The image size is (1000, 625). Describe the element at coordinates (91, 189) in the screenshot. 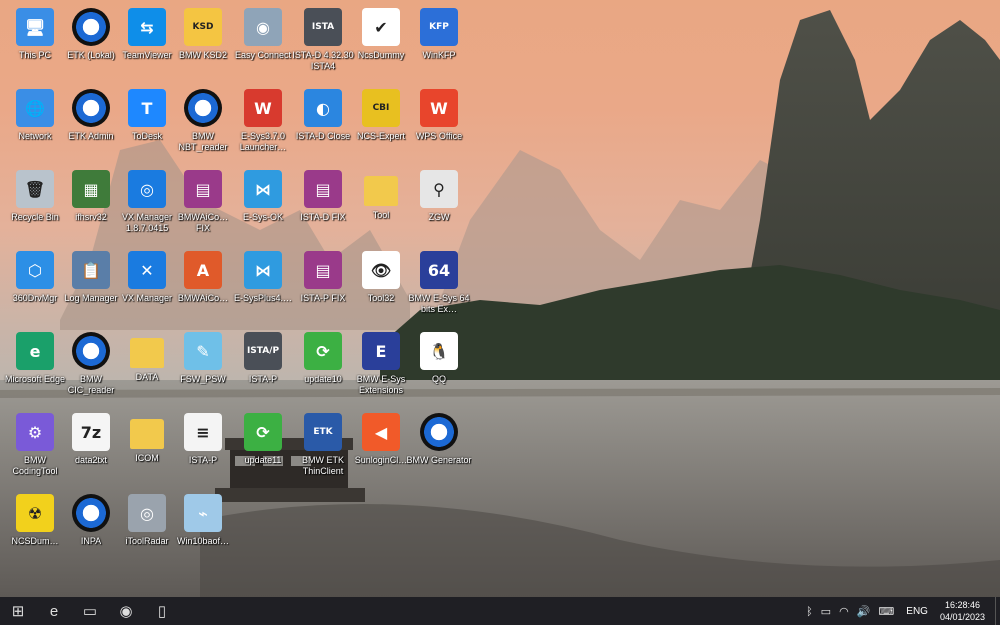

I see `server-icon: ▦` at that location.